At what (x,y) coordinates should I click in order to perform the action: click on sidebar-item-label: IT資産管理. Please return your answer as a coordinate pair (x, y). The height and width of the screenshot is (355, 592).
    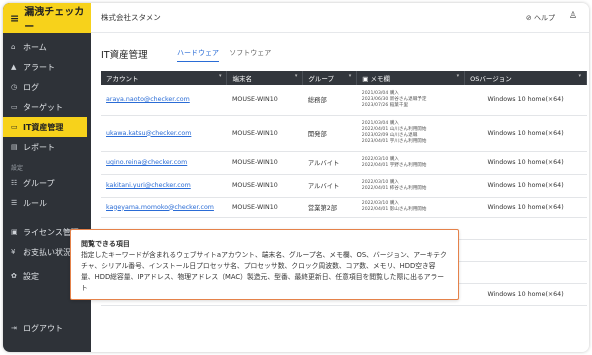
    Looking at the image, I should click on (43, 127).